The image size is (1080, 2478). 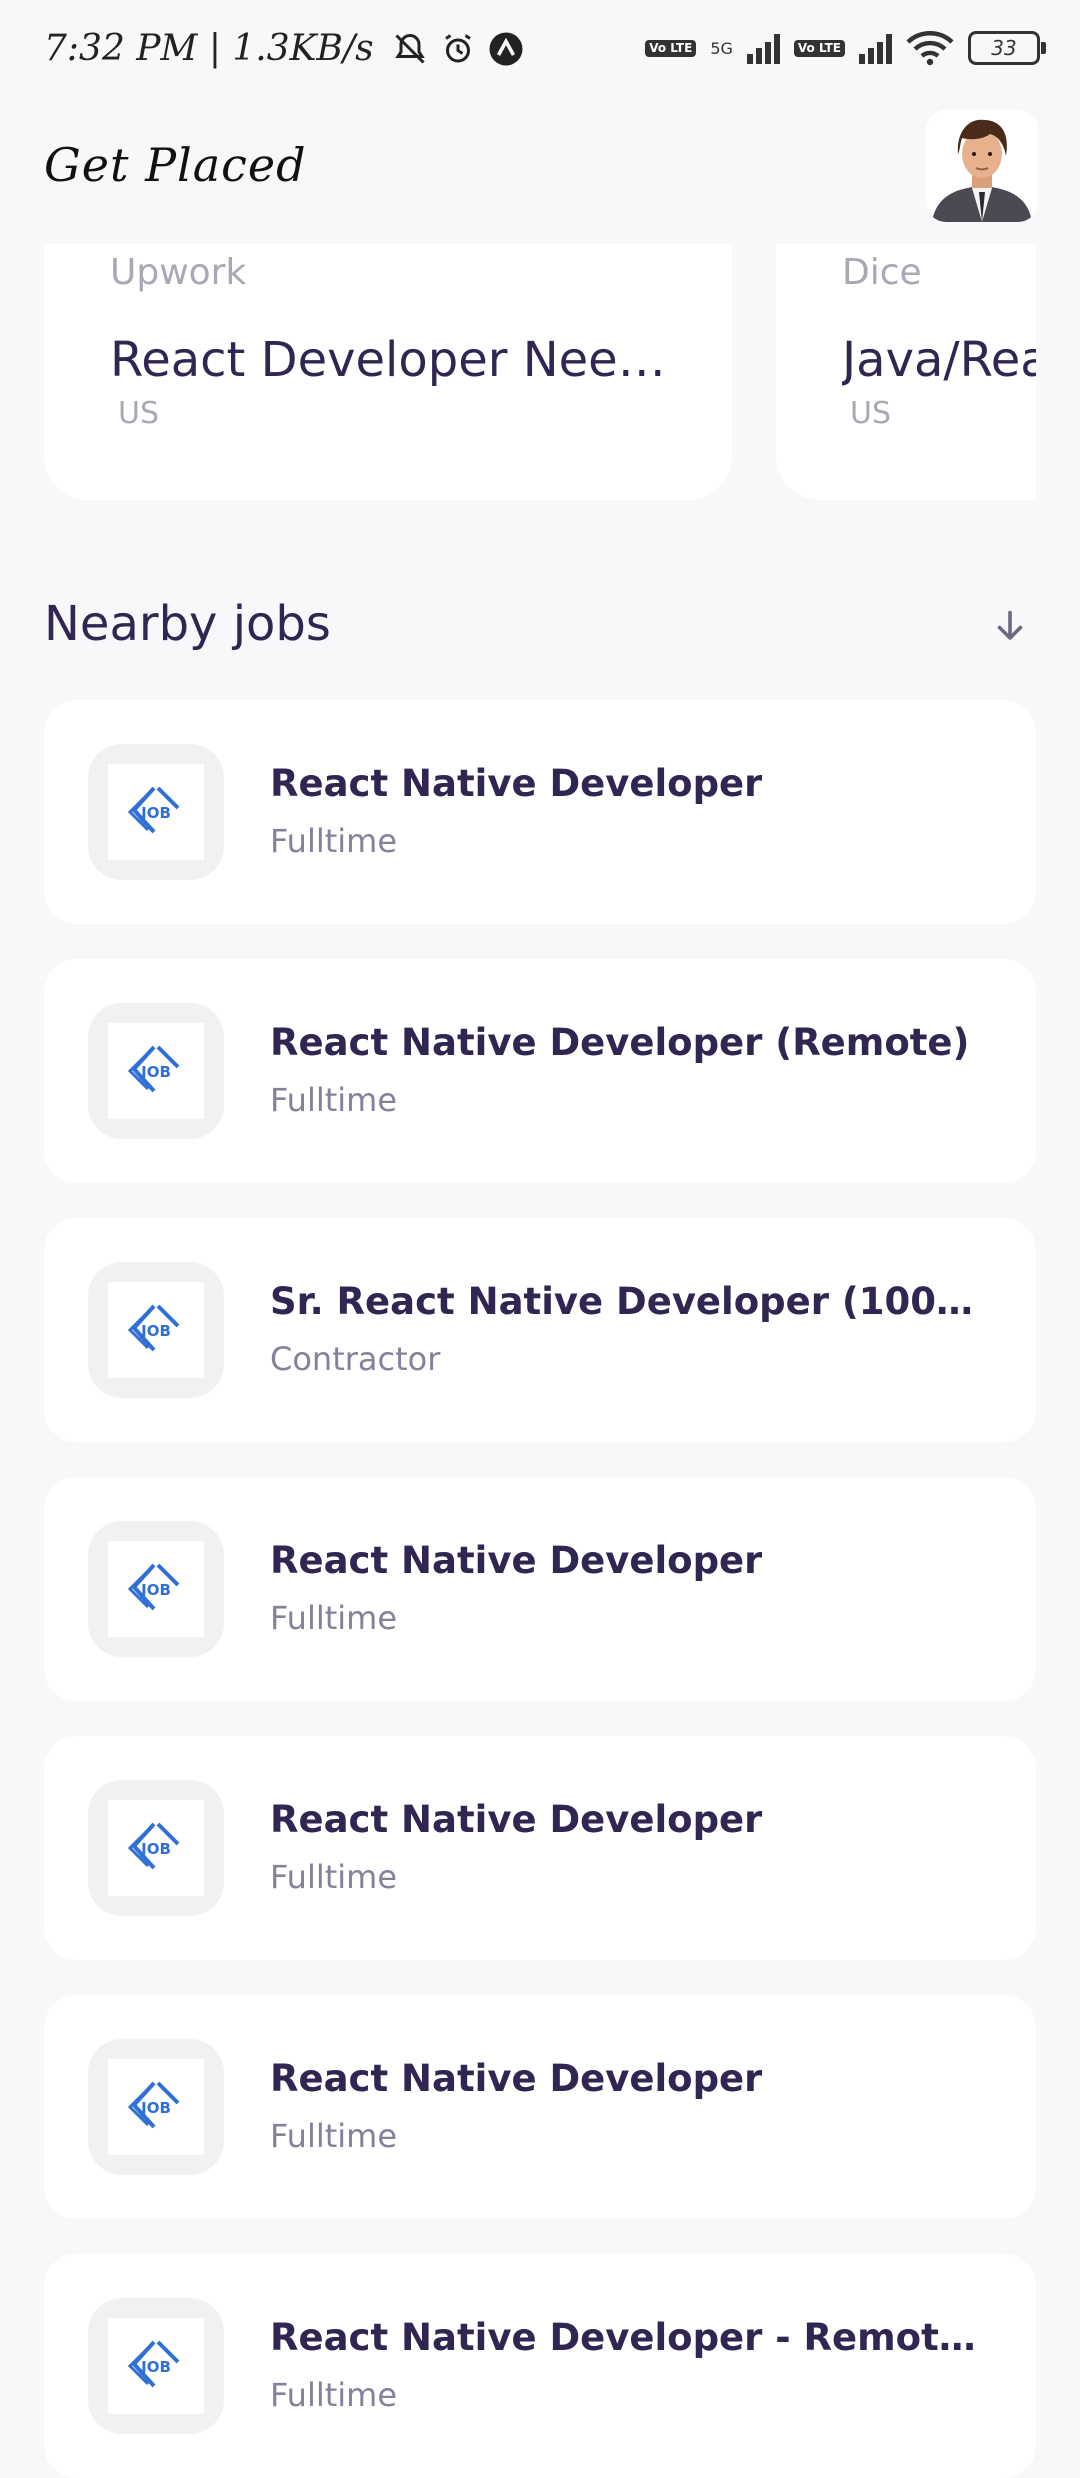 I want to click on carousel-edge-mask, so click(x=1058, y=372).